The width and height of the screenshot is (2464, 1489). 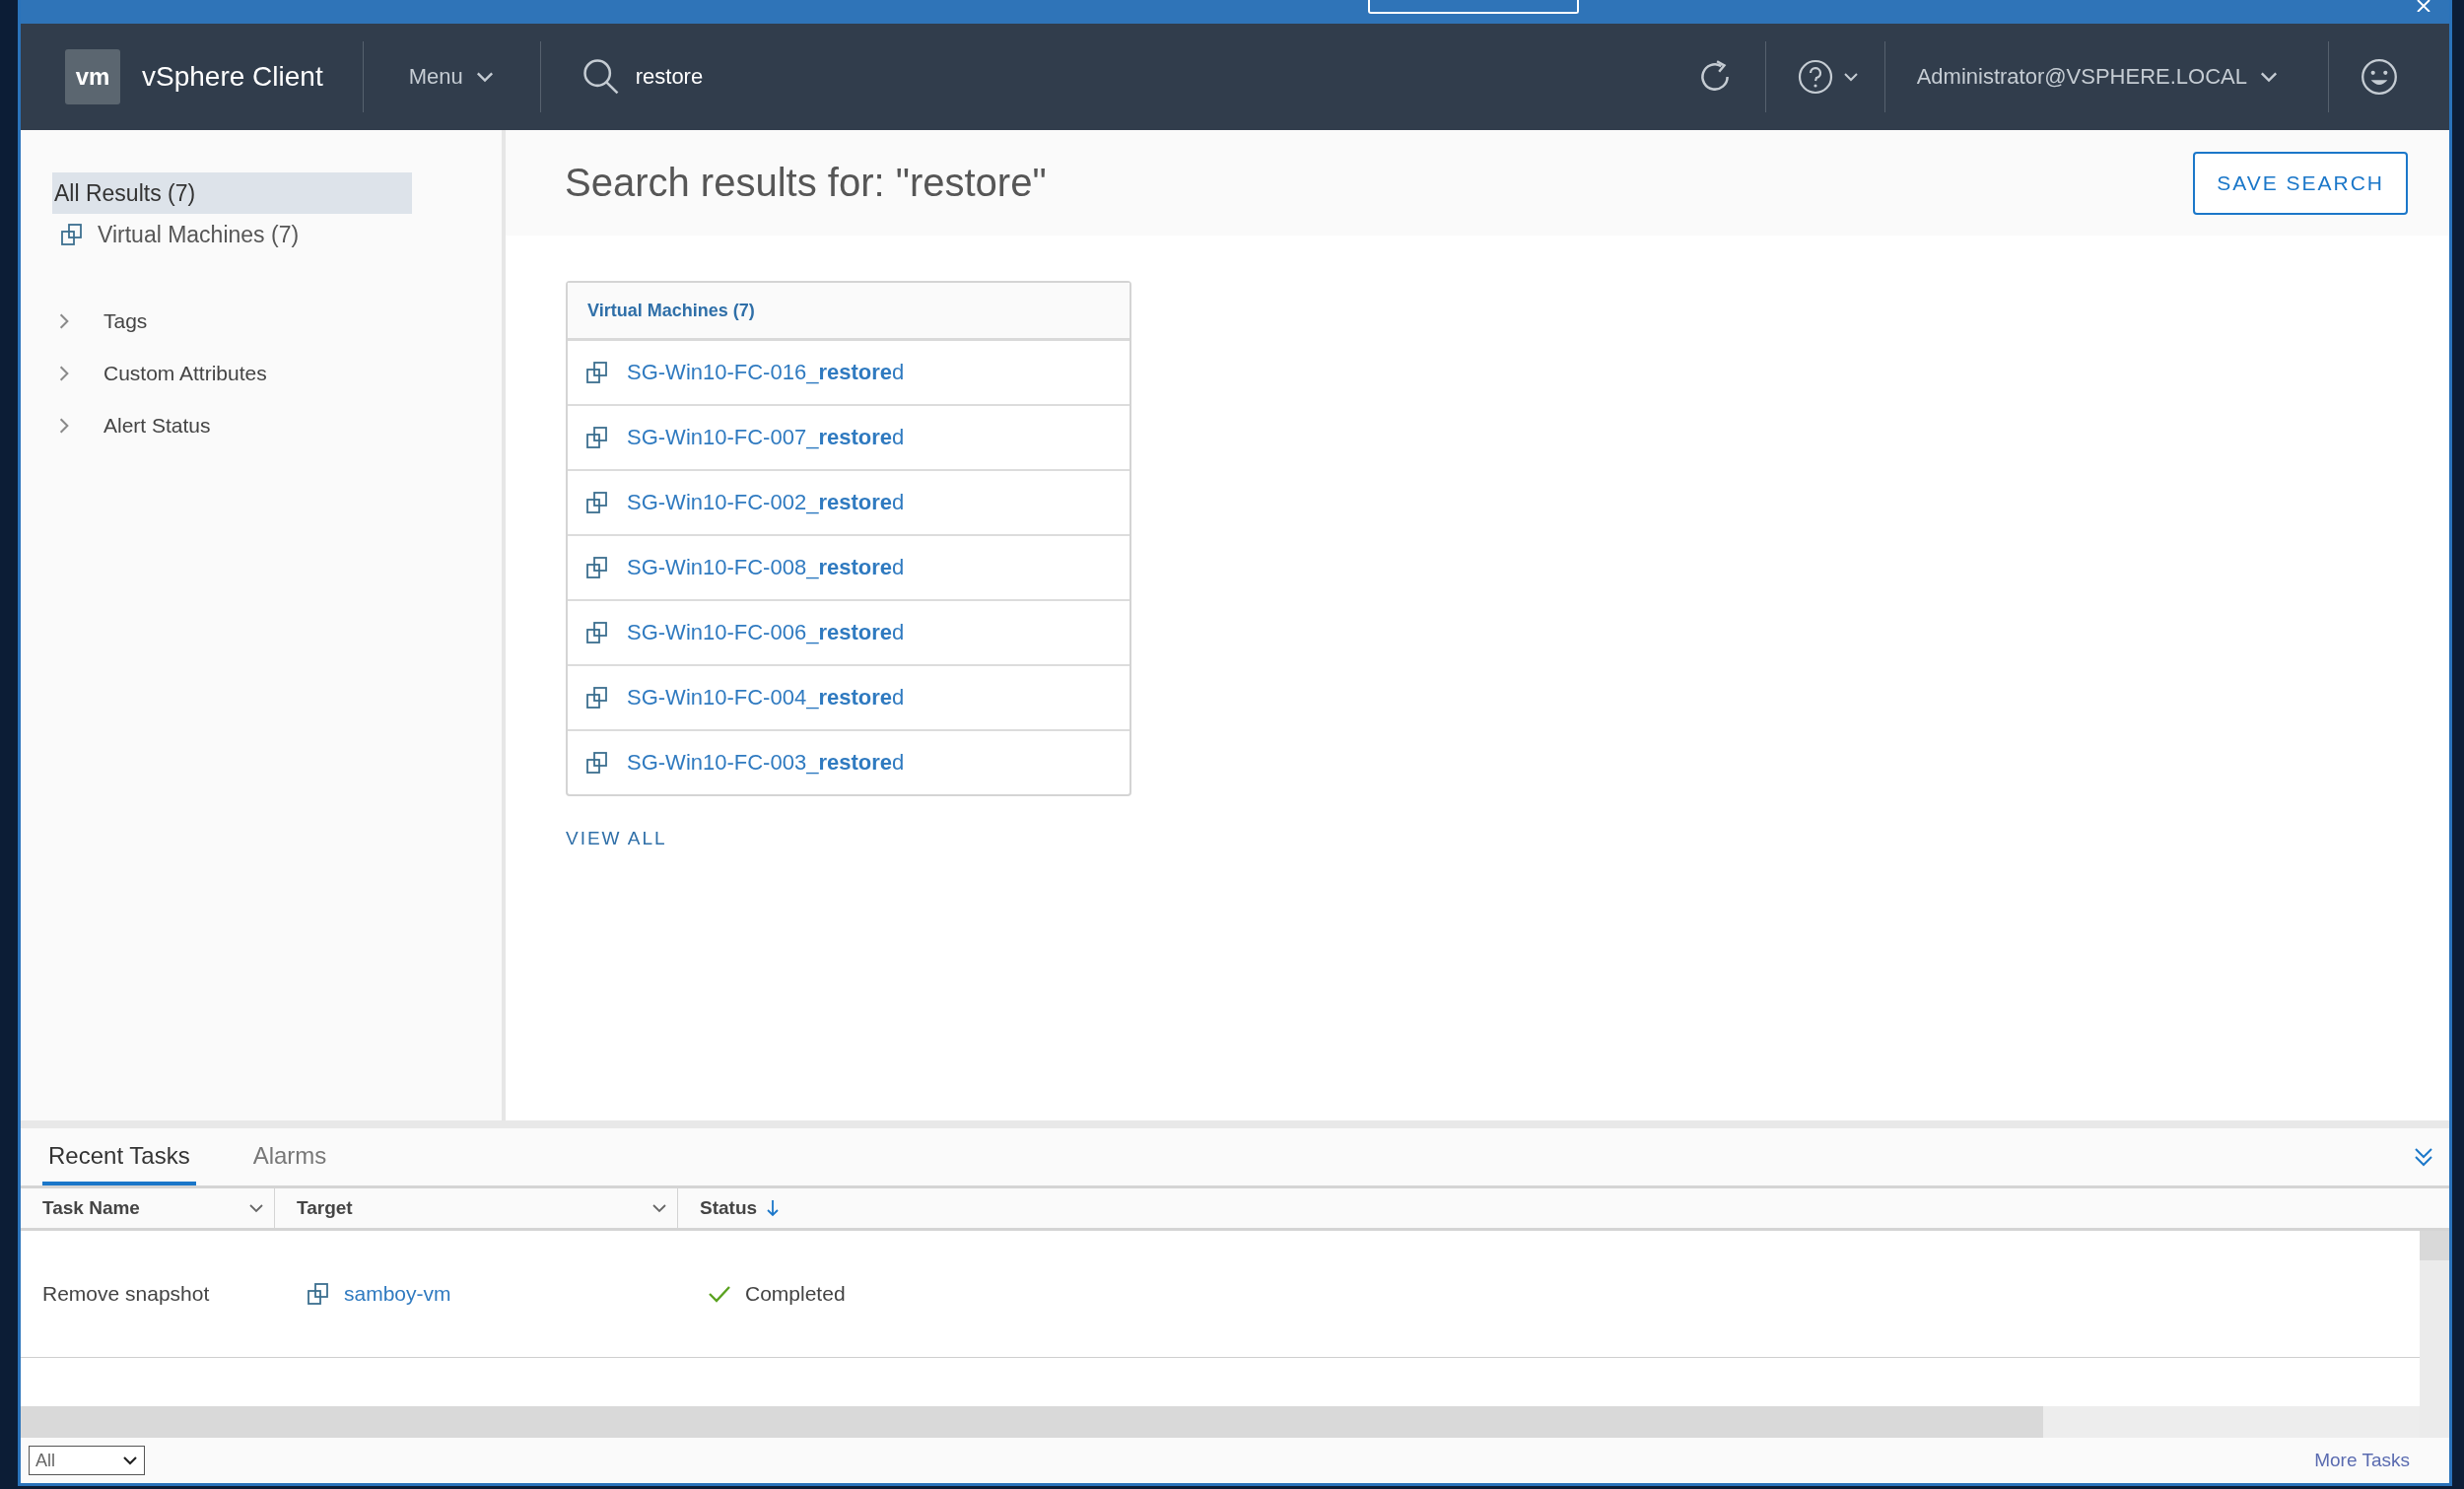 What do you see at coordinates (451, 77) in the screenshot?
I see `menu-button: Menu` at bounding box center [451, 77].